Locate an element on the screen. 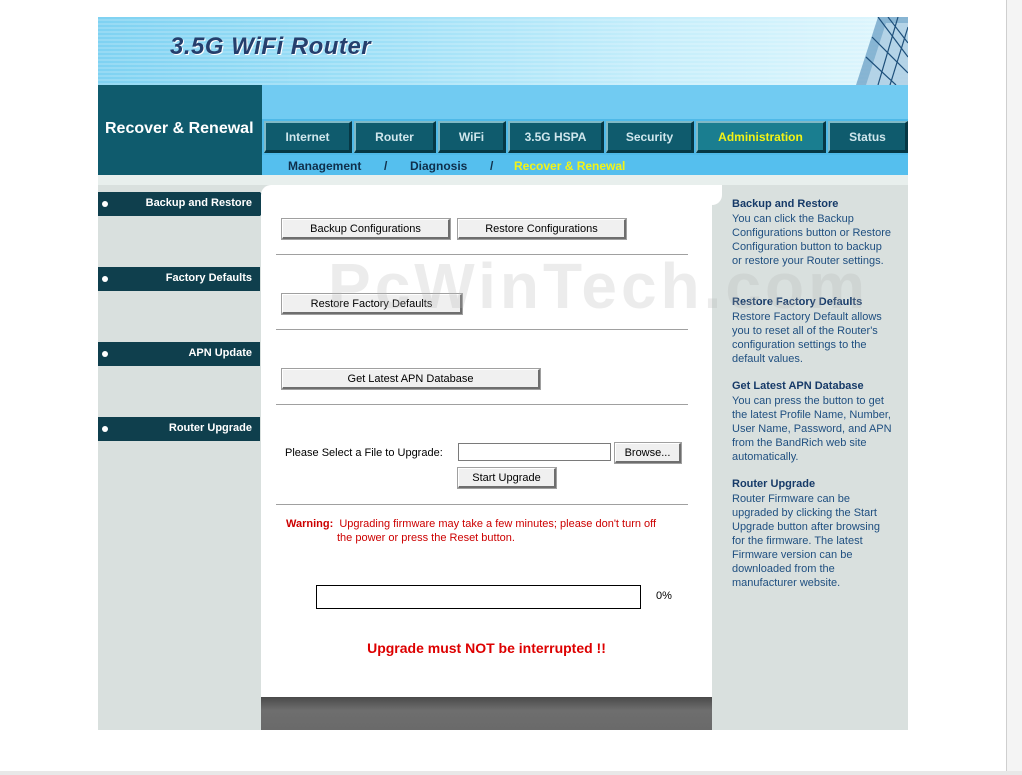 This screenshot has height=775, width=1022. nav-top-band is located at coordinates (585, 102).